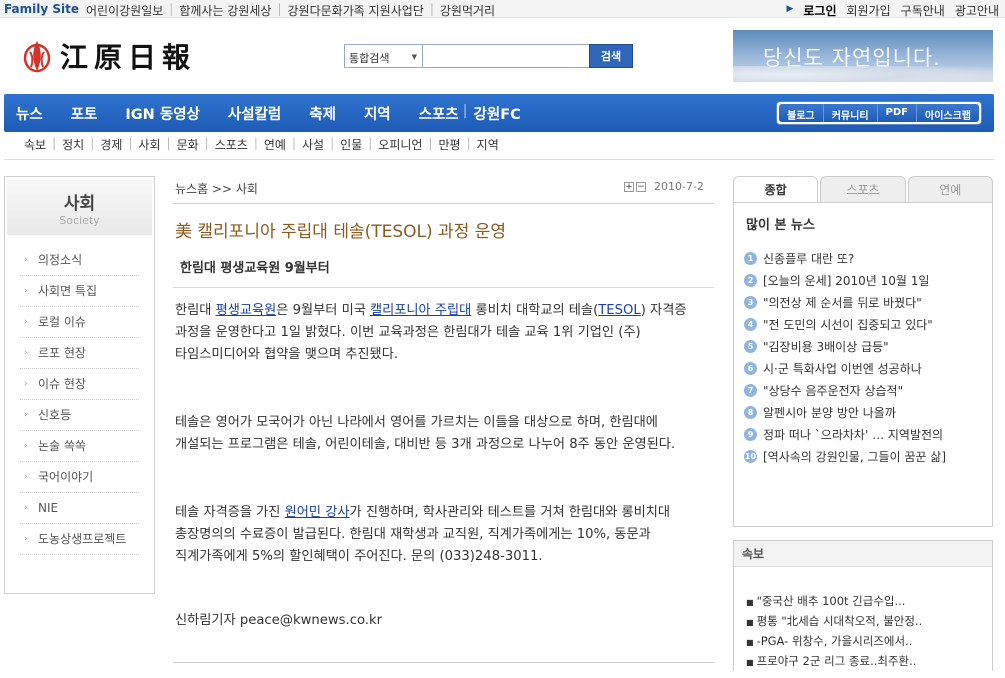  Describe the element at coordinates (467, 10) in the screenshot. I see `family-link: 강원먹거리` at that location.